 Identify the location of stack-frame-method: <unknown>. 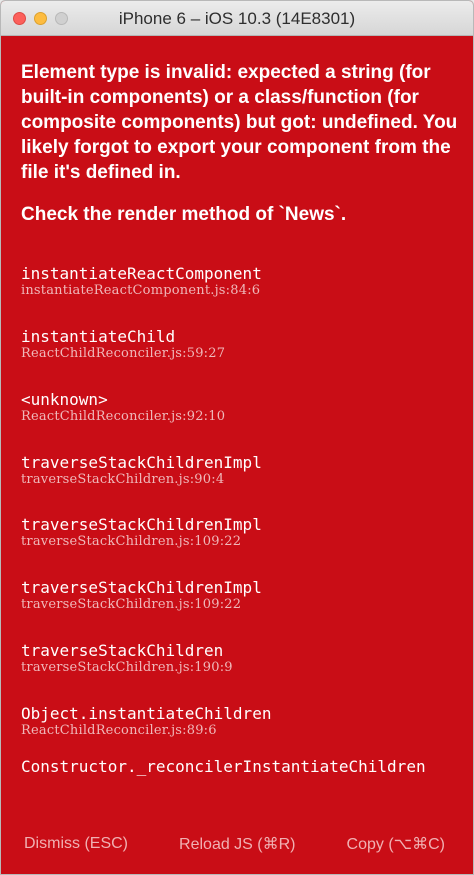
(64, 399).